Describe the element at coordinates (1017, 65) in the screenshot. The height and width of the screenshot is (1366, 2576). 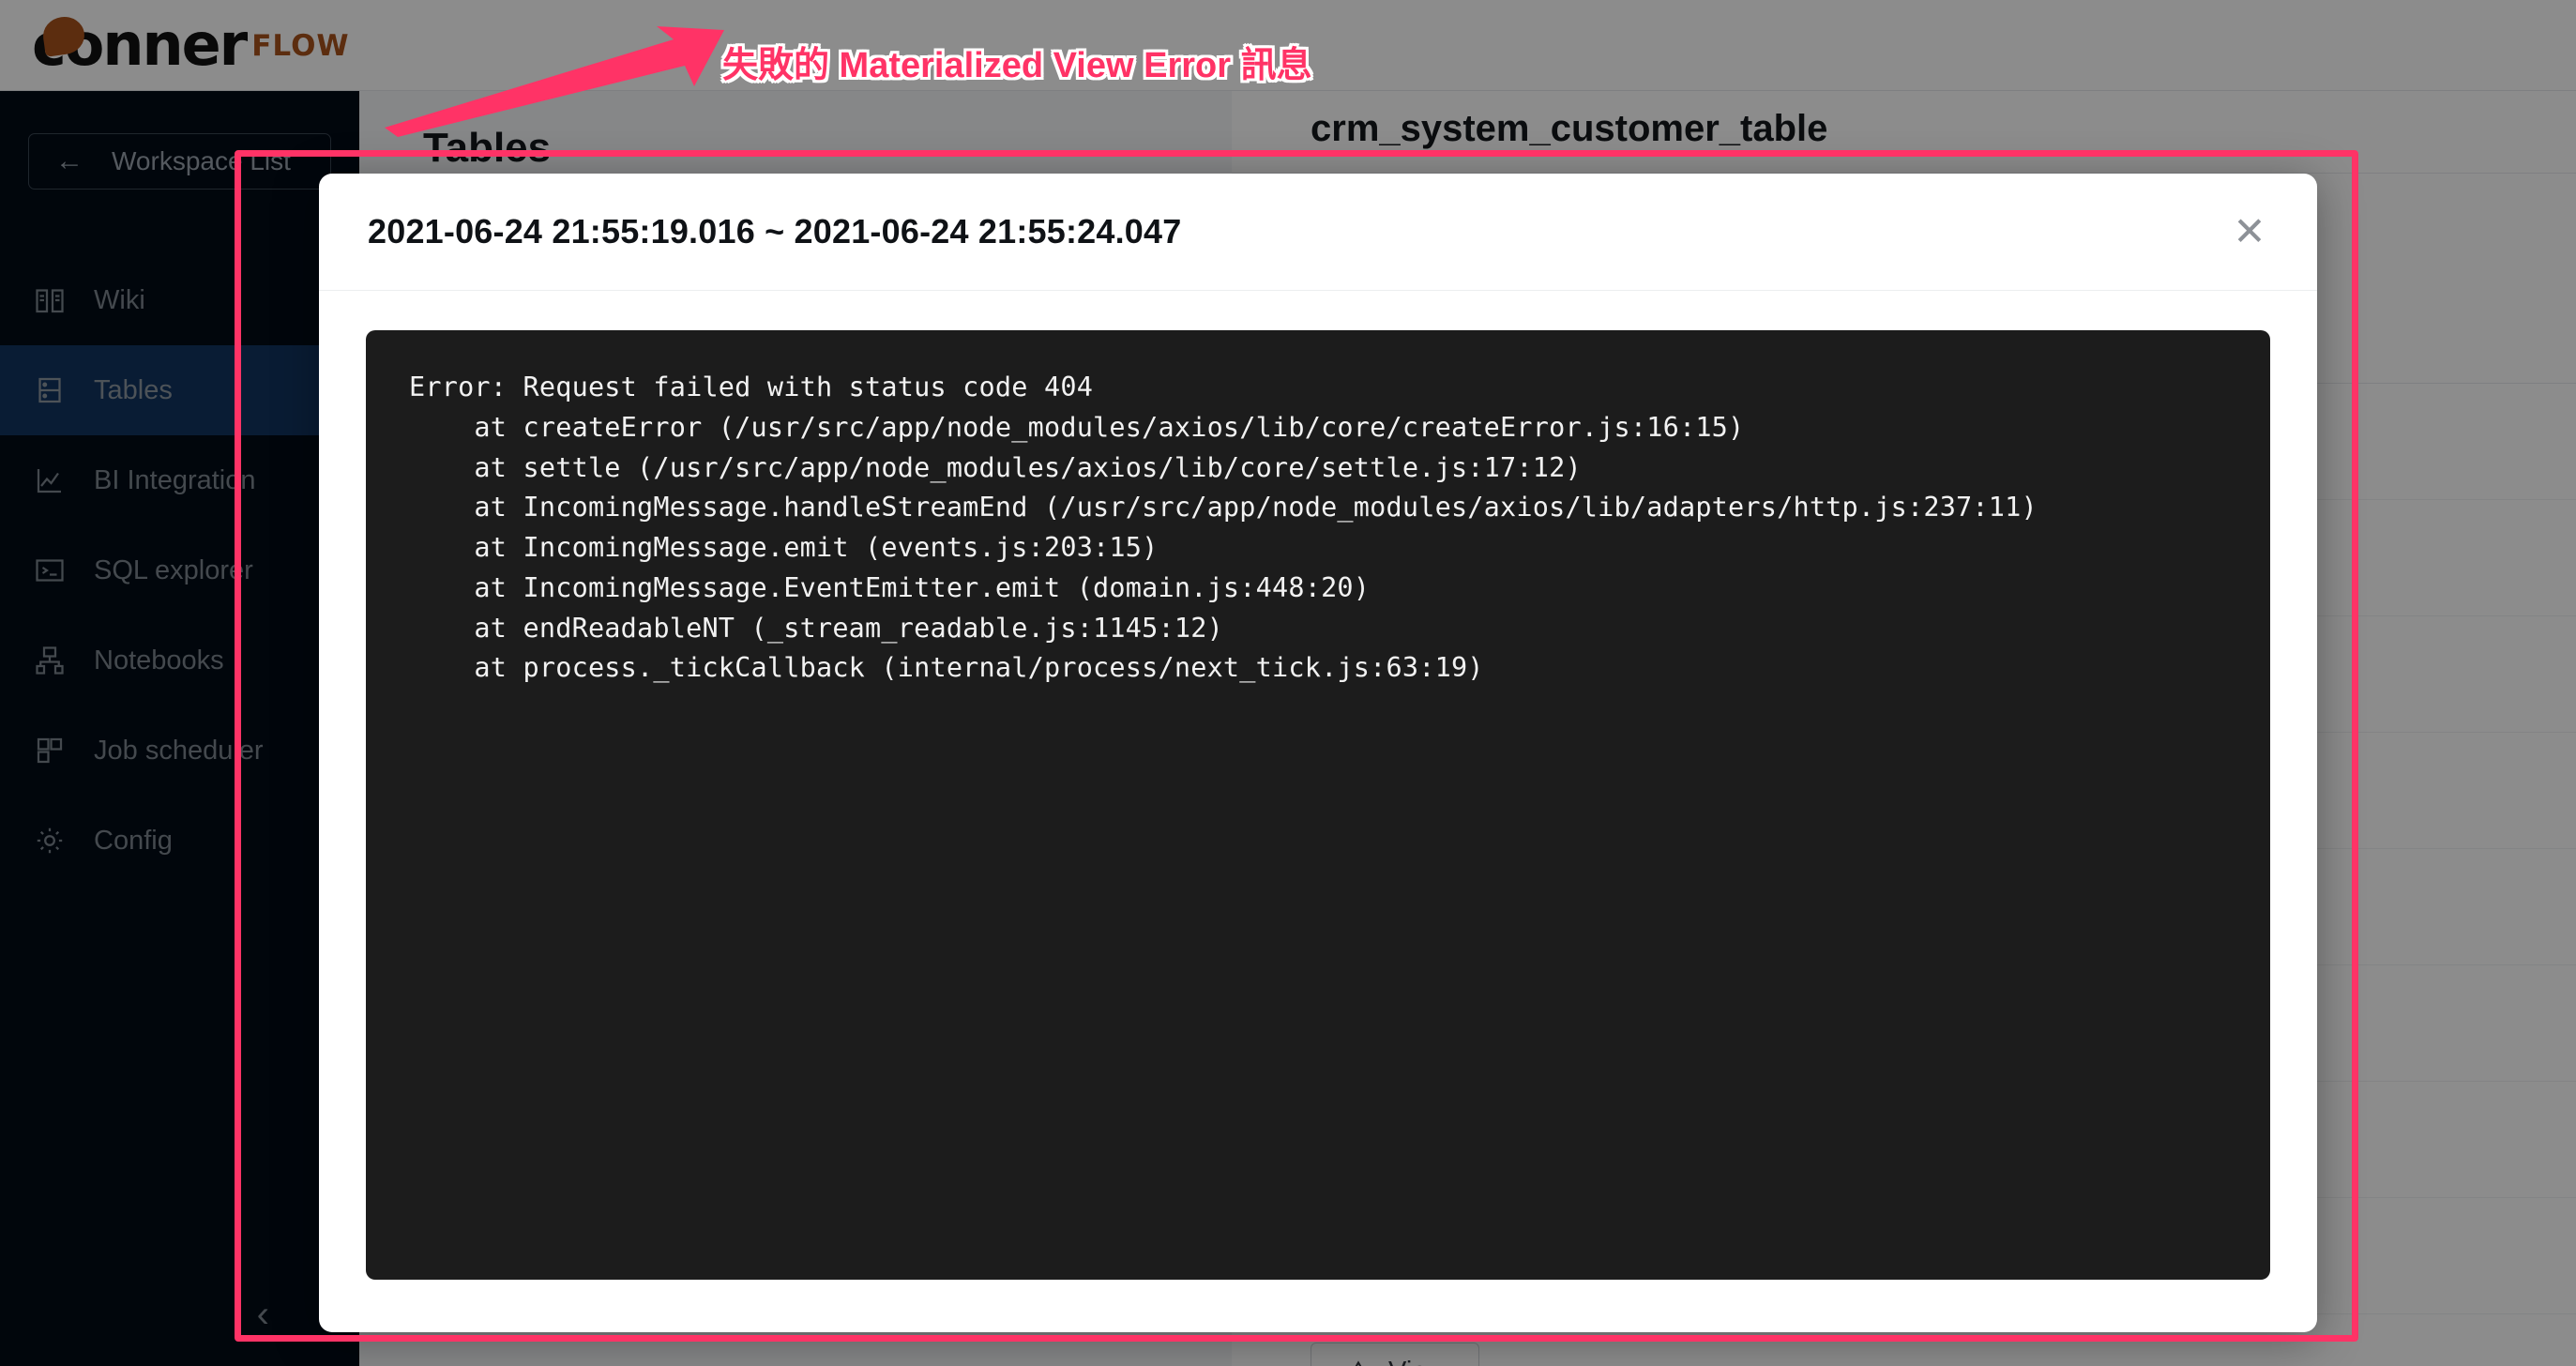
I see `annotation-label: 失敗的 Materialized View Error 訊息` at that location.